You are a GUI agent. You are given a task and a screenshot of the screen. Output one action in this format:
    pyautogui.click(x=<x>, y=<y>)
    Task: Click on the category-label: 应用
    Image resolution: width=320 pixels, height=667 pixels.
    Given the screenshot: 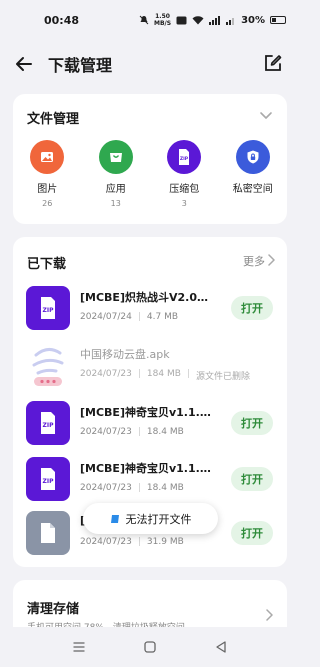 What is the action you would take?
    pyautogui.click(x=115, y=189)
    